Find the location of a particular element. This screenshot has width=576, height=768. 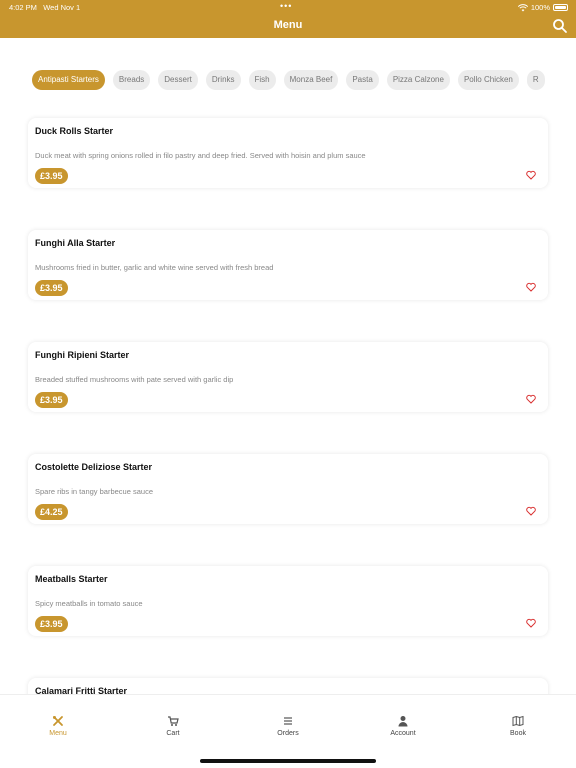

list-icon is located at coordinates (288, 721).